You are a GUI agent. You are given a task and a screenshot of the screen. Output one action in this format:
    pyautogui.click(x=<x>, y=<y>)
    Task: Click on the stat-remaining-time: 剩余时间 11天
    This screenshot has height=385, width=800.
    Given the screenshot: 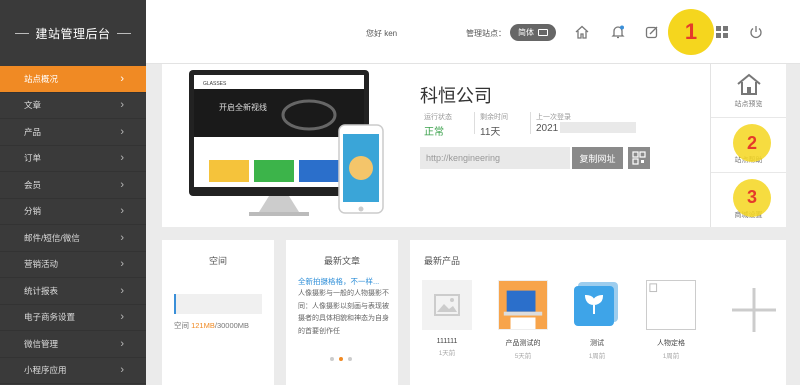 What is the action you would take?
    pyautogui.click(x=494, y=126)
    